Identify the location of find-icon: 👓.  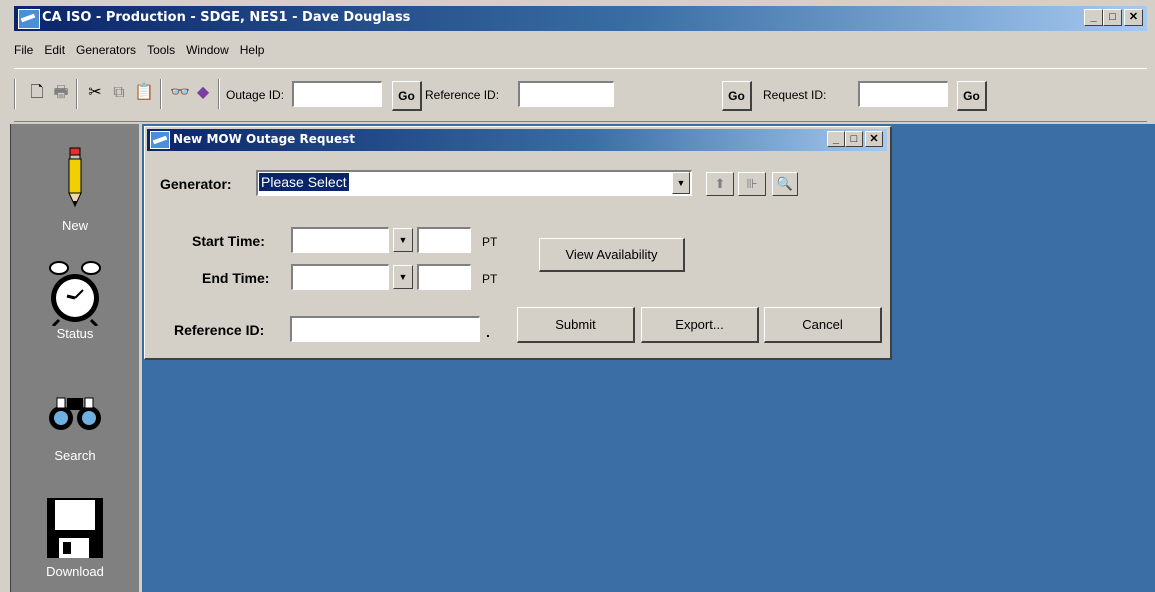
(180, 93).